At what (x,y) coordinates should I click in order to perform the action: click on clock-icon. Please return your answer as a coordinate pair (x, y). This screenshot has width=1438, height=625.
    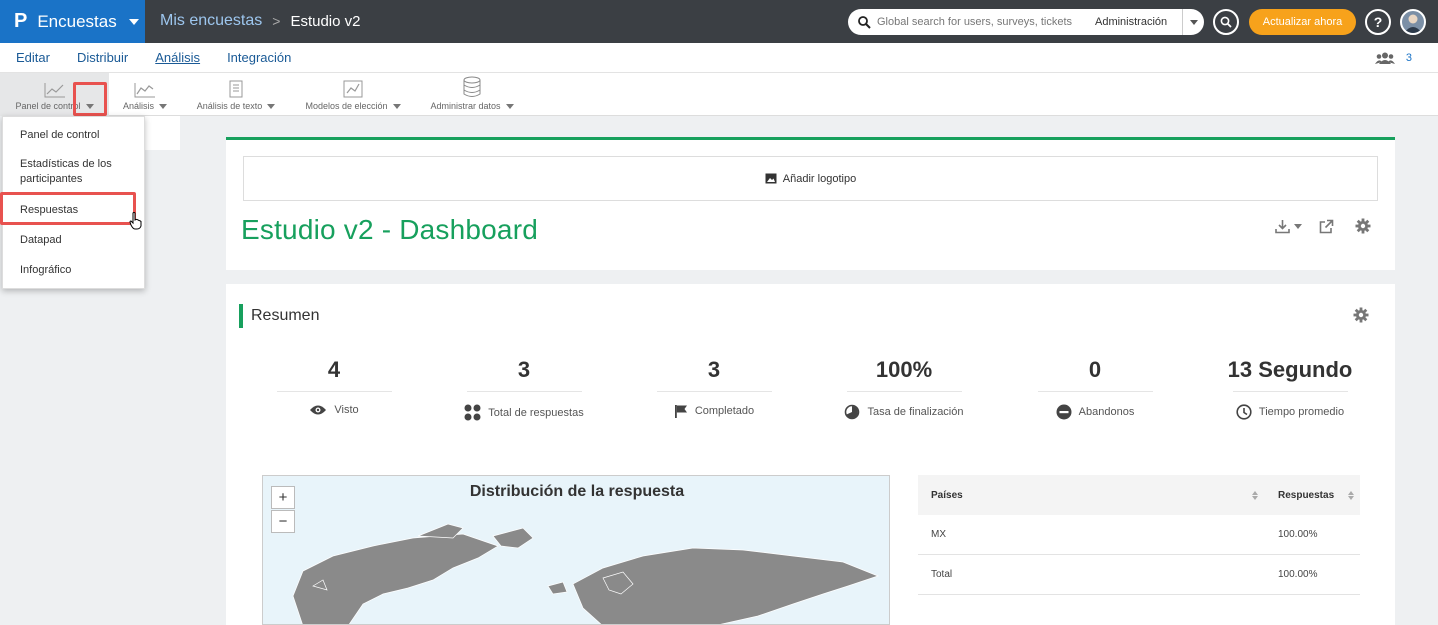
    Looking at the image, I should click on (1244, 412).